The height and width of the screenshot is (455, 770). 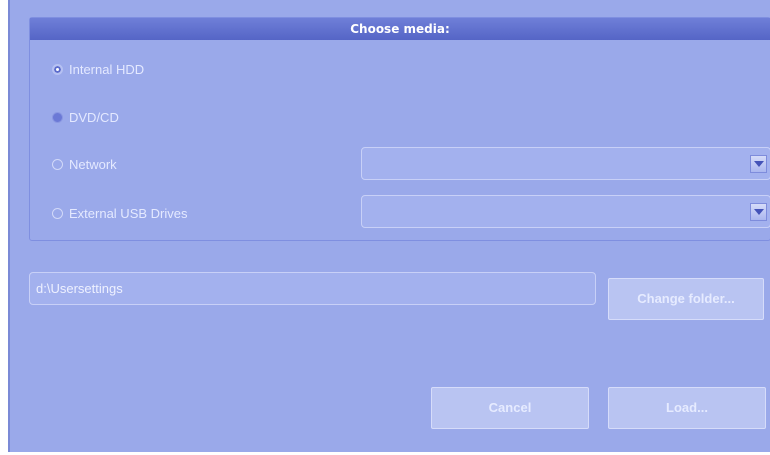 I want to click on cancel-button: Cancel, so click(x=510, y=408).